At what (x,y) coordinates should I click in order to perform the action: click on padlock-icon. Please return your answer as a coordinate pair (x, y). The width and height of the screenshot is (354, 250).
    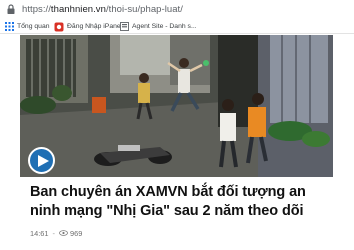
    Looking at the image, I should click on (11, 9).